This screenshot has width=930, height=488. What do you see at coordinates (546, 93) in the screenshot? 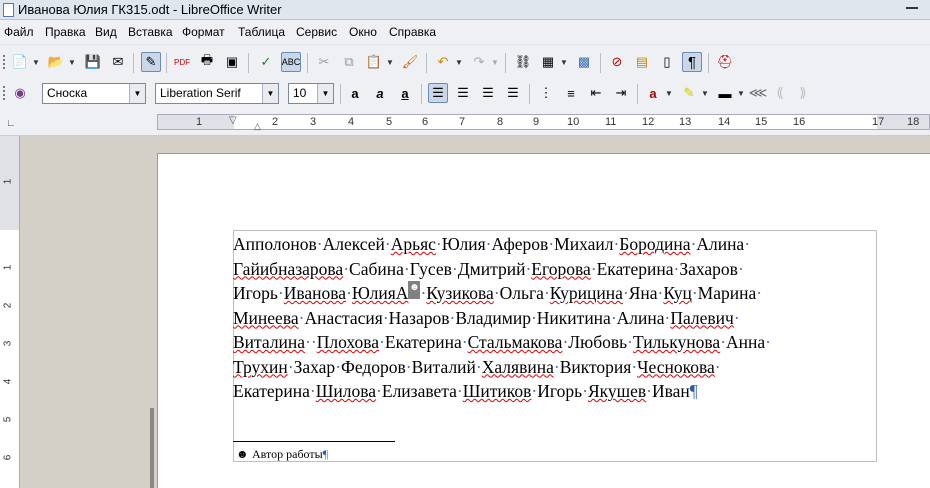
I see `numbering-icon: ⋮` at bounding box center [546, 93].